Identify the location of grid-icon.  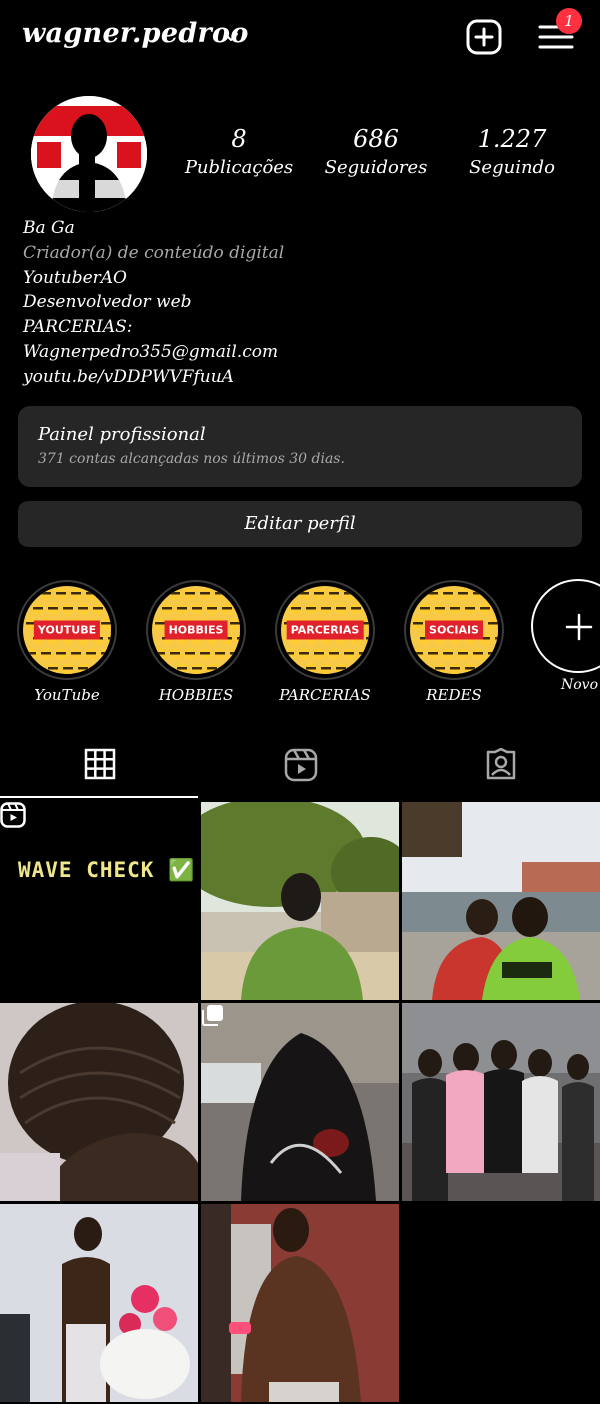
(100, 764).